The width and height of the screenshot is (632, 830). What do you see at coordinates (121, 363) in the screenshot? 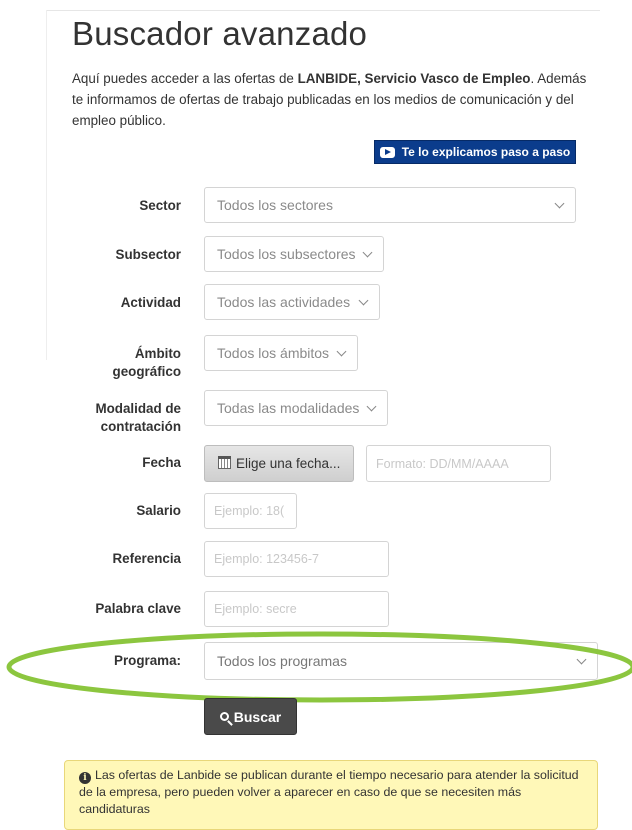
I see `ambito-label: Ámbito geográfico` at bounding box center [121, 363].